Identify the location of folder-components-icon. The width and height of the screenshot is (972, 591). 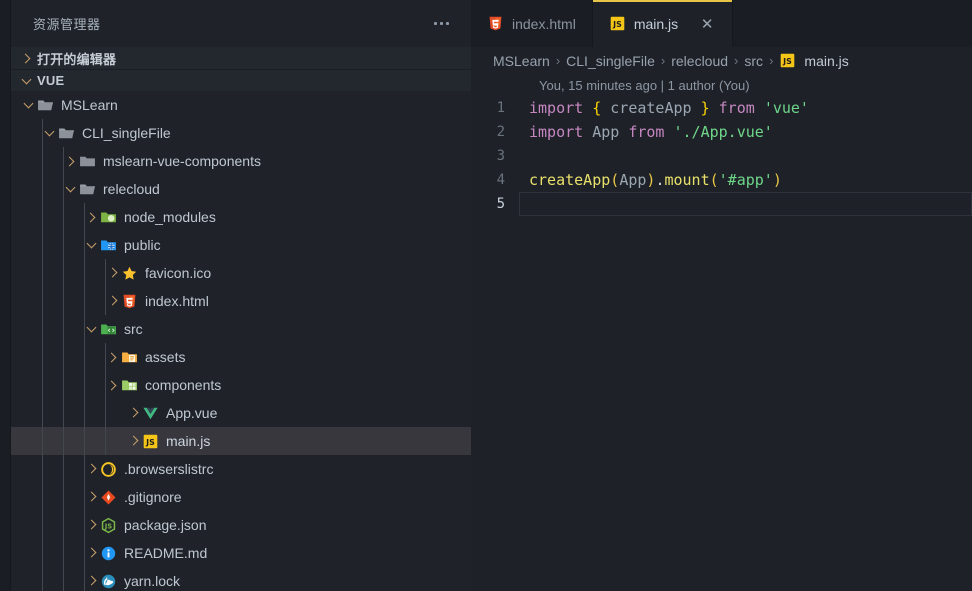
(129, 385).